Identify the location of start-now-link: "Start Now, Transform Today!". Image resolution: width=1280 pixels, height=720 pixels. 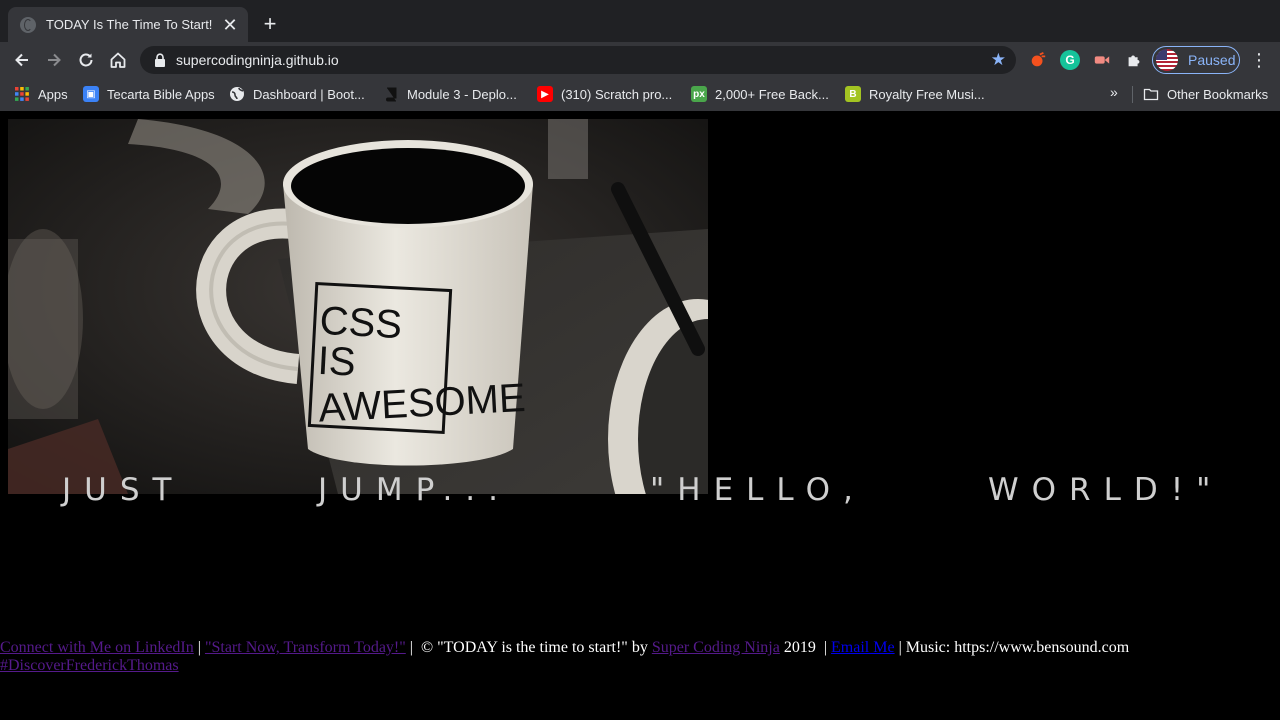
(305, 647).